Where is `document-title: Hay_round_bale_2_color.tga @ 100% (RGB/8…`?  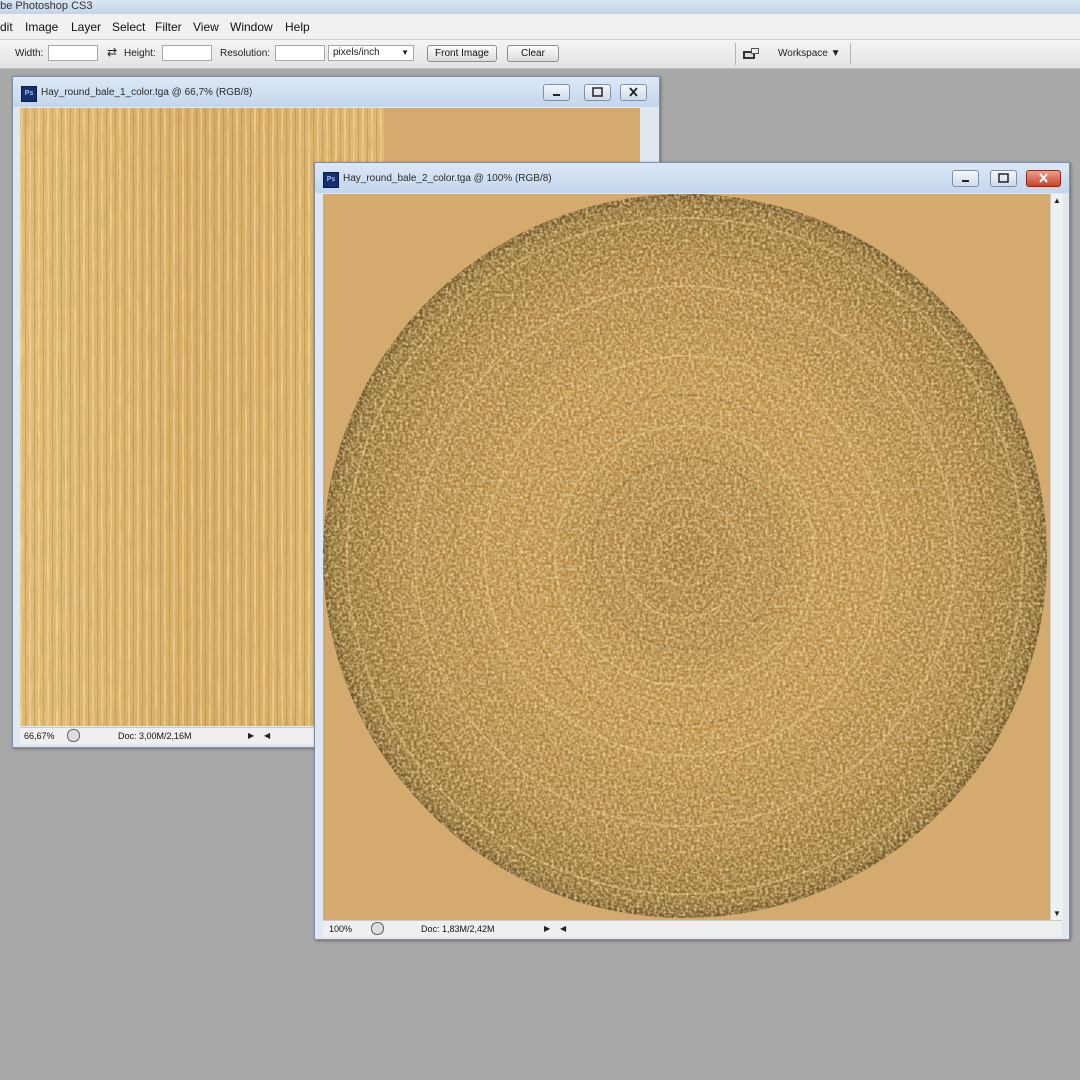
document-title: Hay_round_bale_2_color.tga @ 100% (RGB/8… is located at coordinates (447, 178).